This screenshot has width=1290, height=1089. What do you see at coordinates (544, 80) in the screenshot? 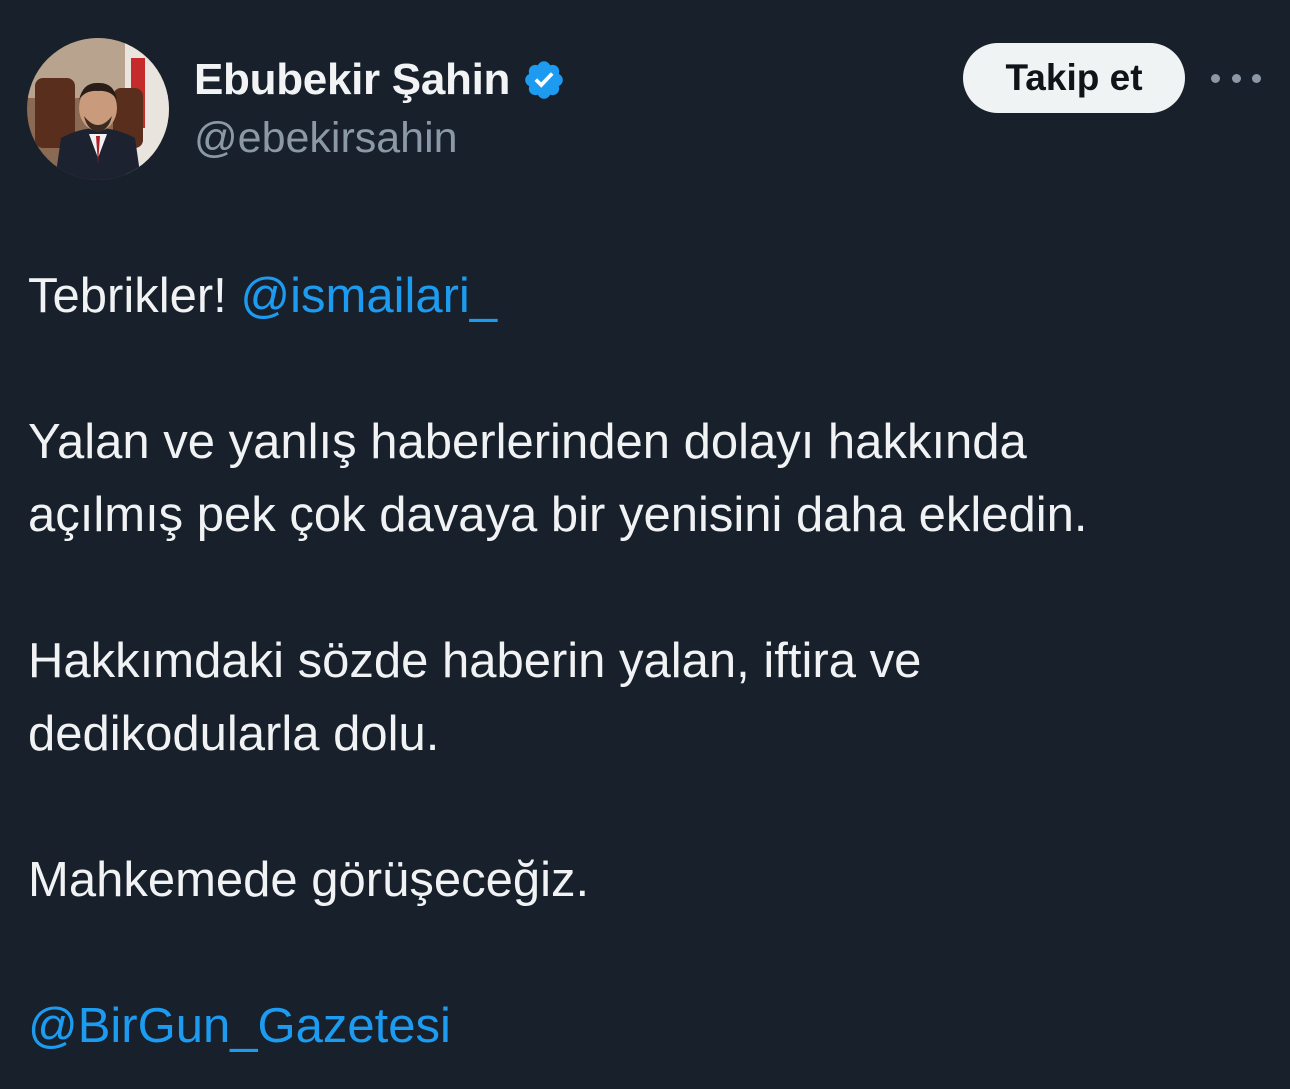
I see `verified-badge-icon` at bounding box center [544, 80].